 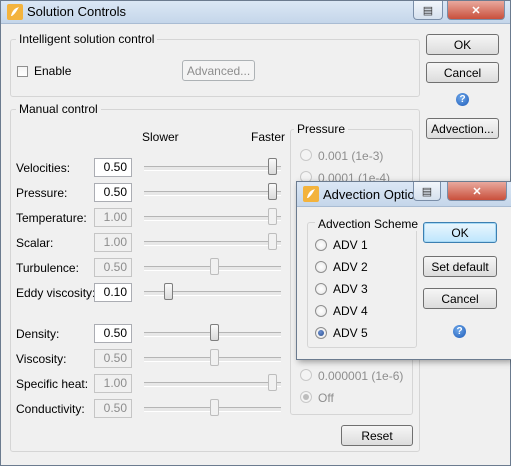 I want to click on row-label: Temperature:, so click(x=51, y=218).